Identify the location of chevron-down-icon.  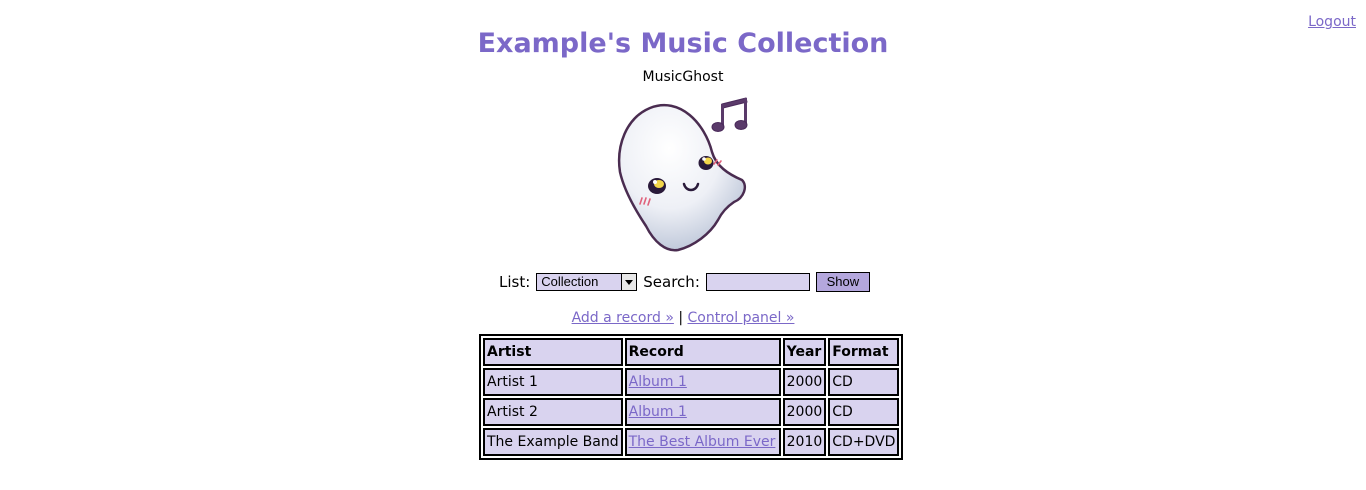
(629, 282).